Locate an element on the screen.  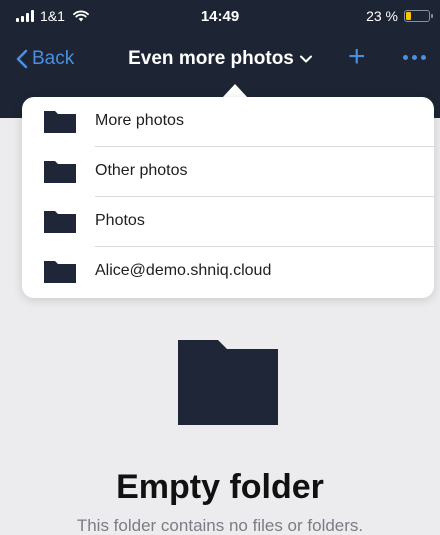
status-bar: 1&1 14:49 23 % is located at coordinates (220, 17).